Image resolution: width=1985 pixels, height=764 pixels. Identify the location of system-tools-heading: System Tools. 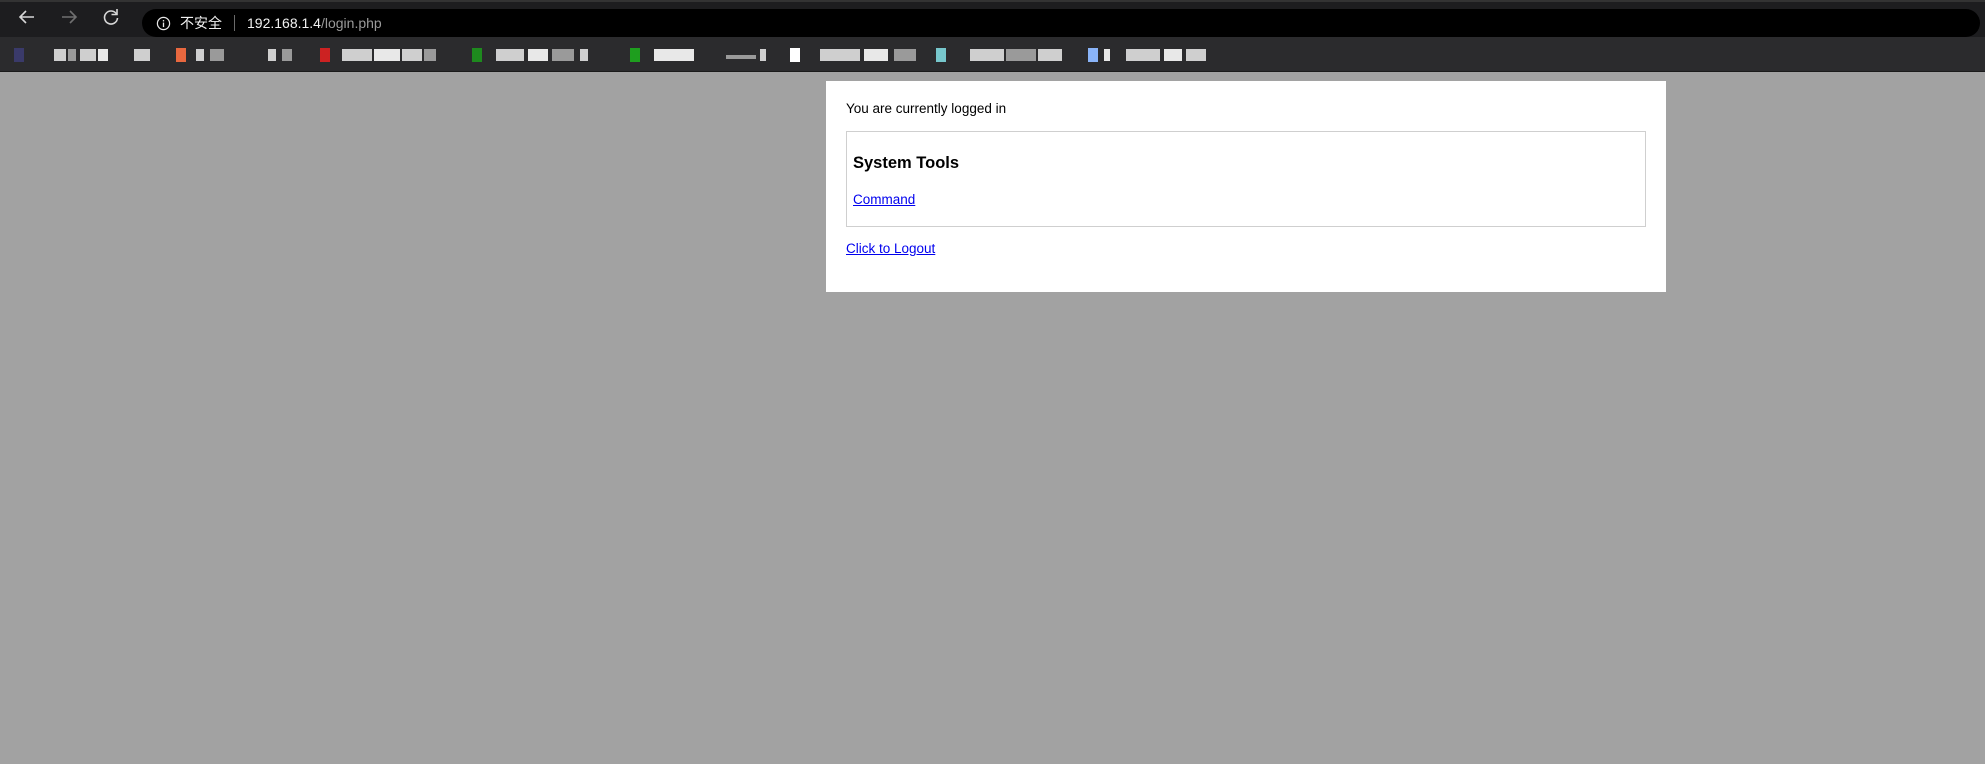
(906, 163).